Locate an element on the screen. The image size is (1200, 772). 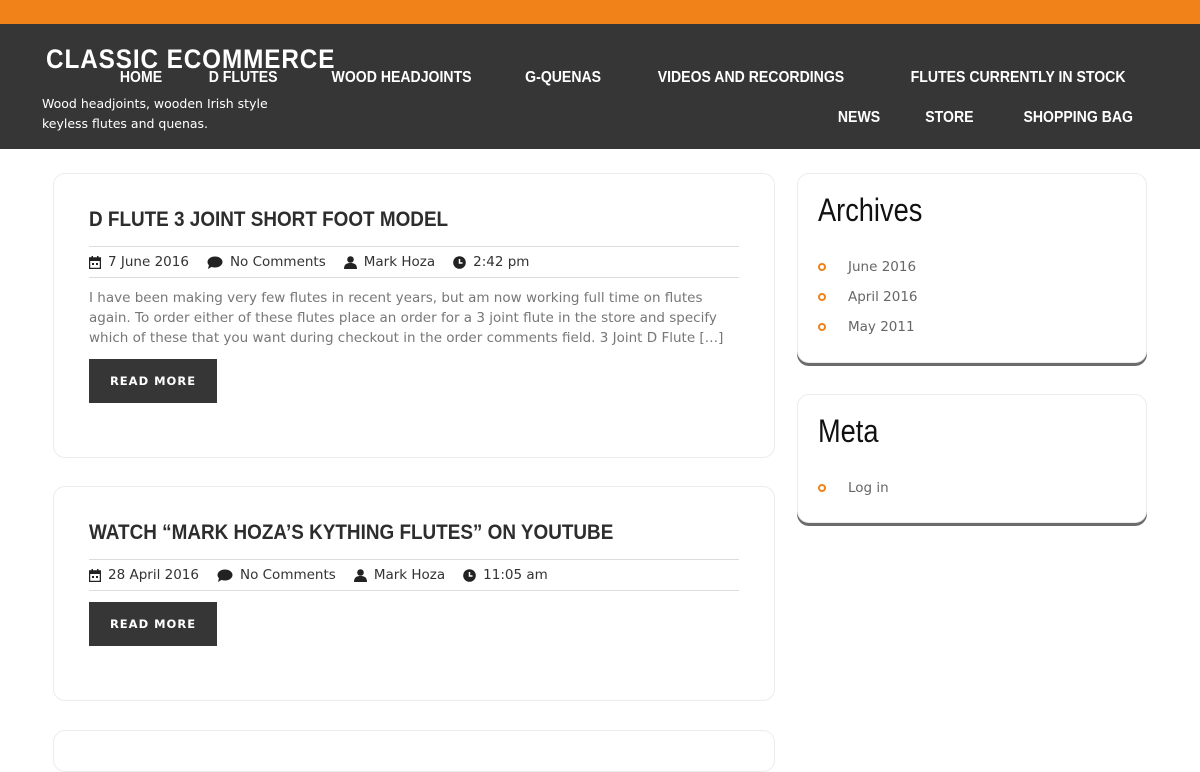
meta-list: Log in is located at coordinates (853, 488).